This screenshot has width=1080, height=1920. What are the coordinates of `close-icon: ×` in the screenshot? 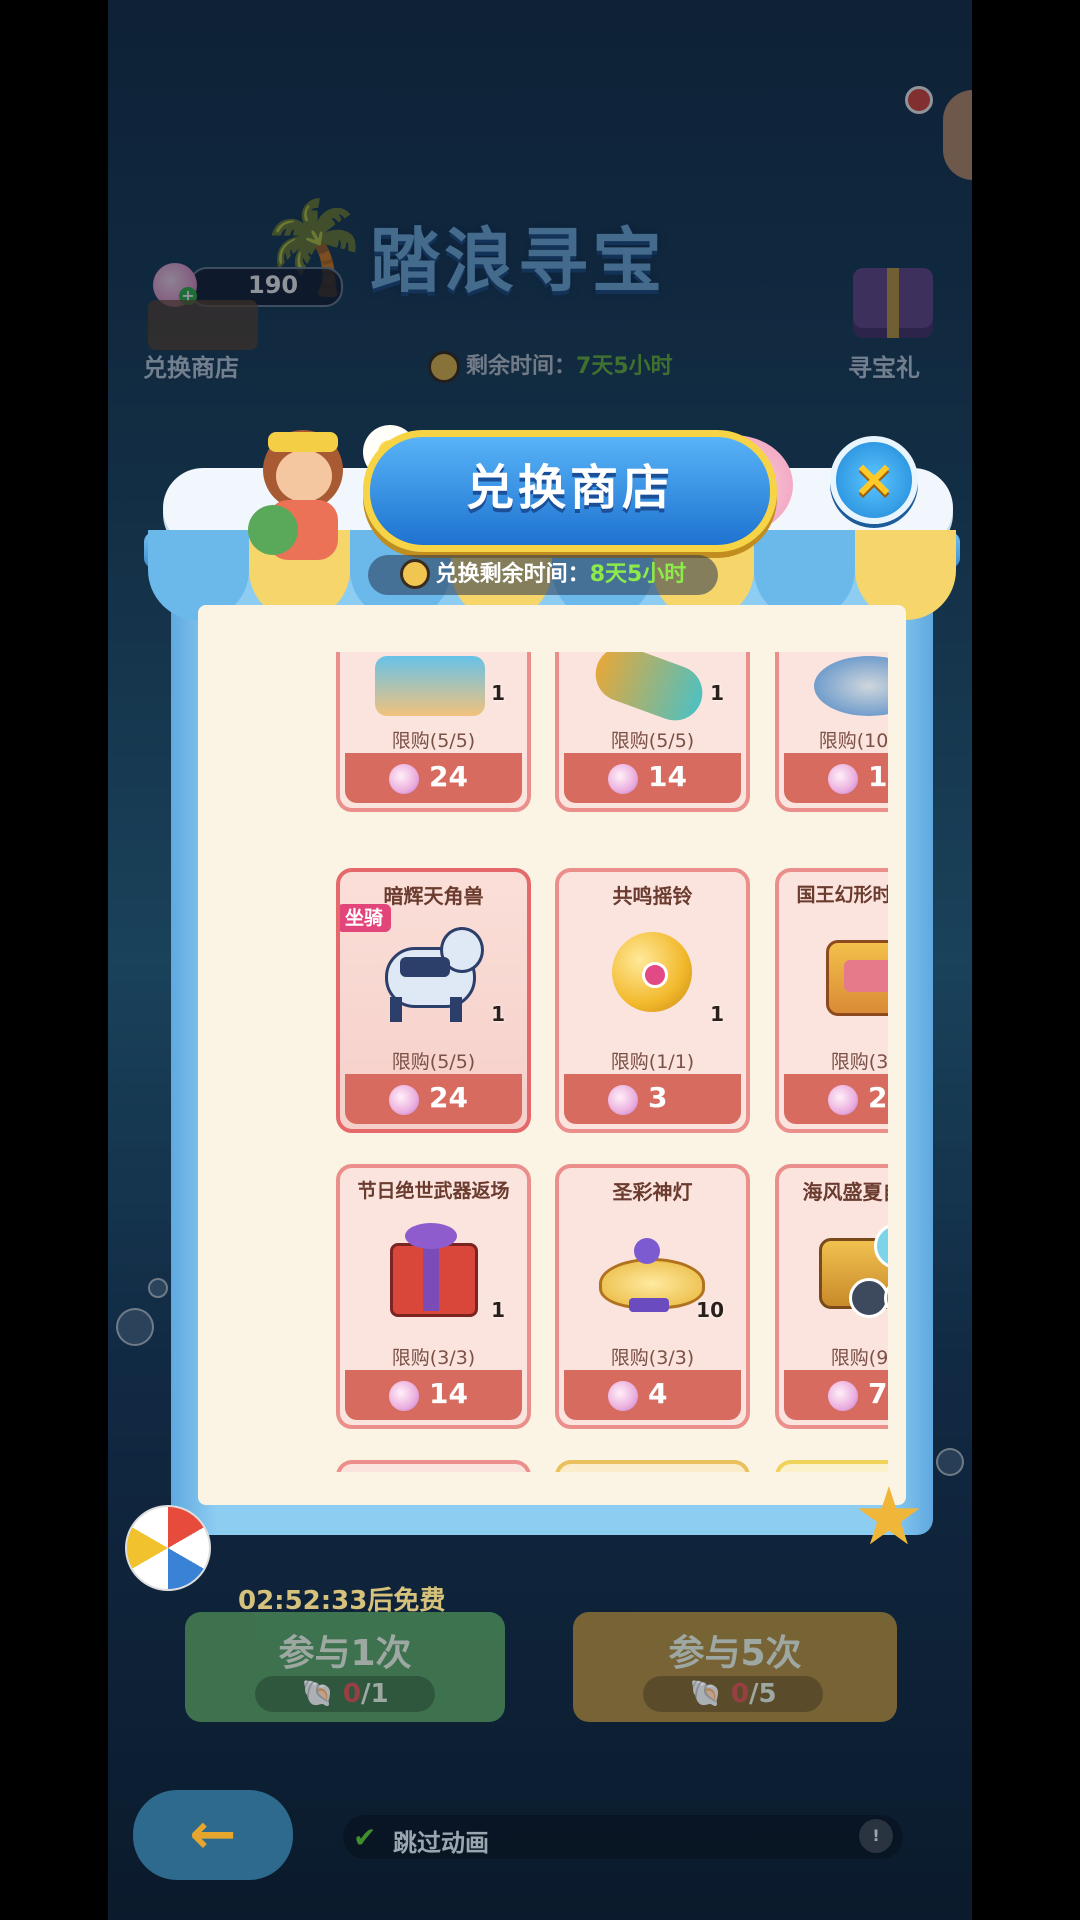 It's located at (874, 479).